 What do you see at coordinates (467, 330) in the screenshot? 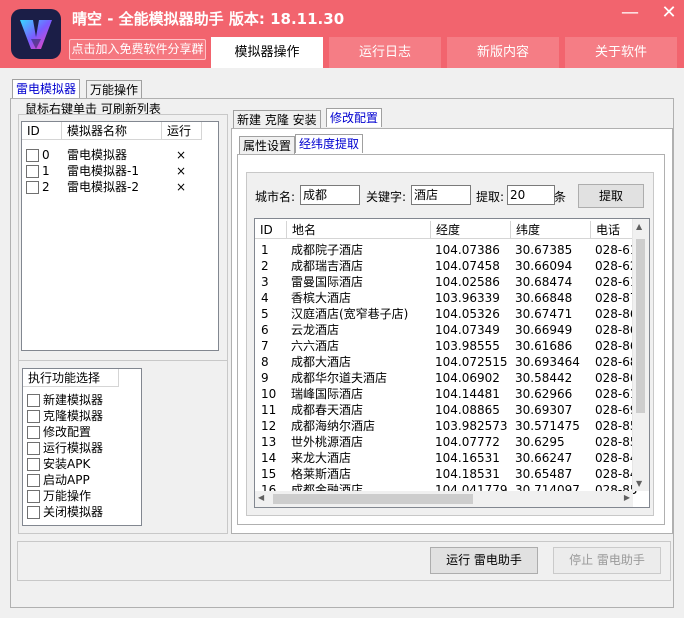
I see `result-longitude: 104.07349` at bounding box center [467, 330].